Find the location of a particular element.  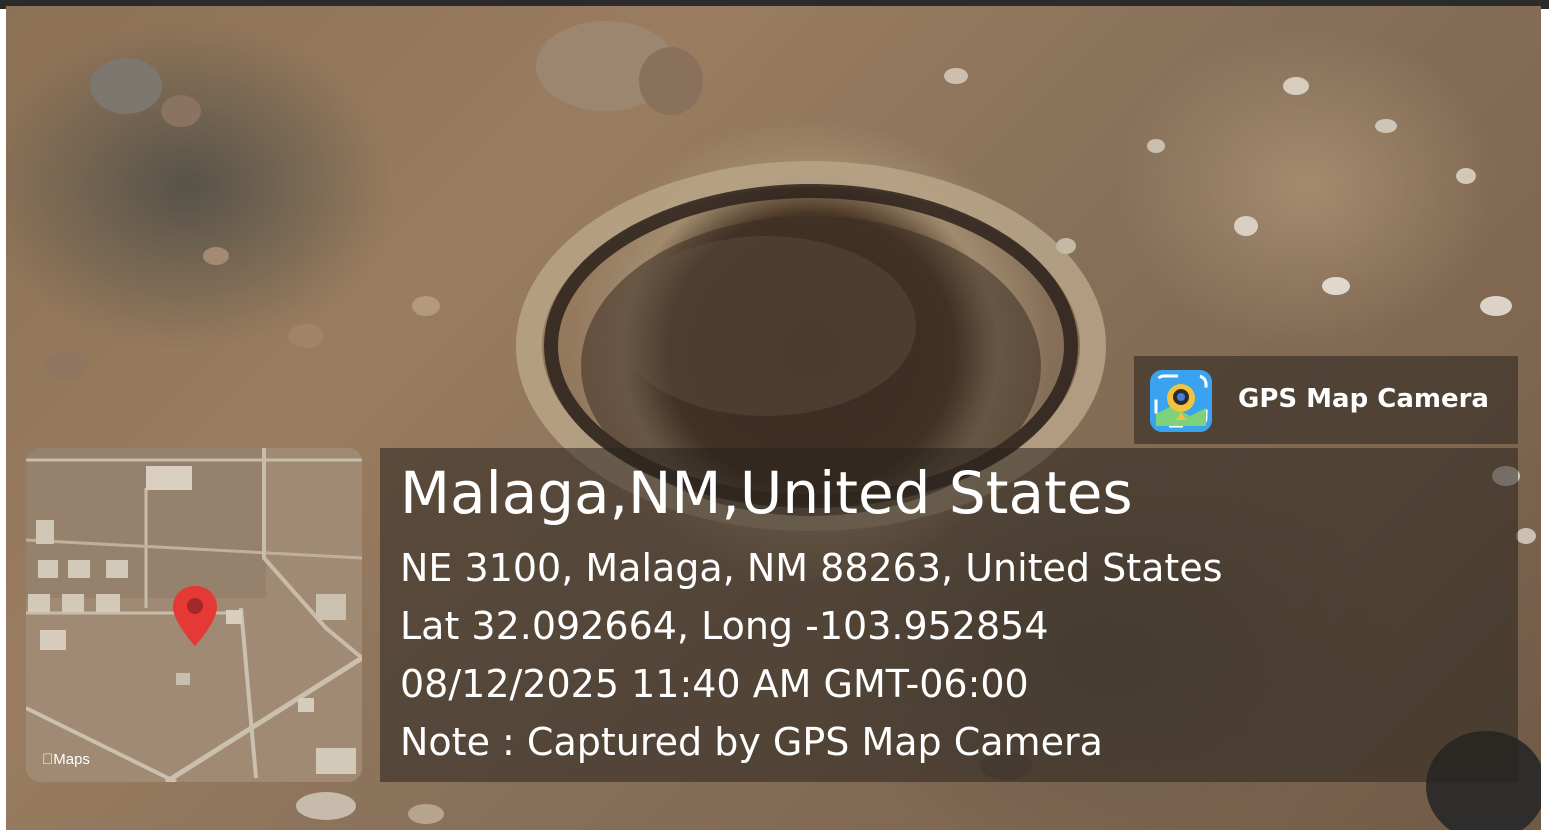

coordinates-line: Lat 32.092664, Long -103.952854 is located at coordinates (724, 626).